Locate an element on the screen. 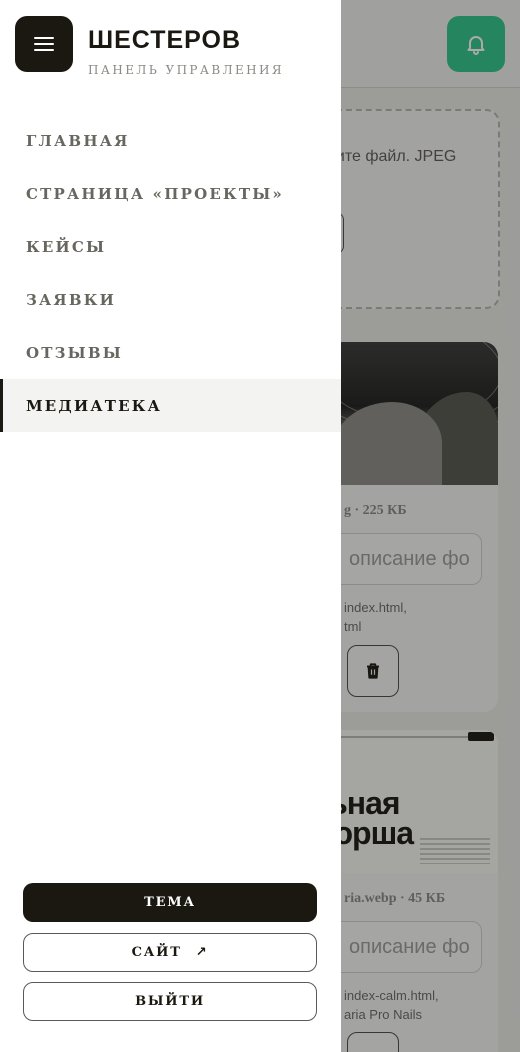  theme-button-label: ТЕМА is located at coordinates (170, 902).